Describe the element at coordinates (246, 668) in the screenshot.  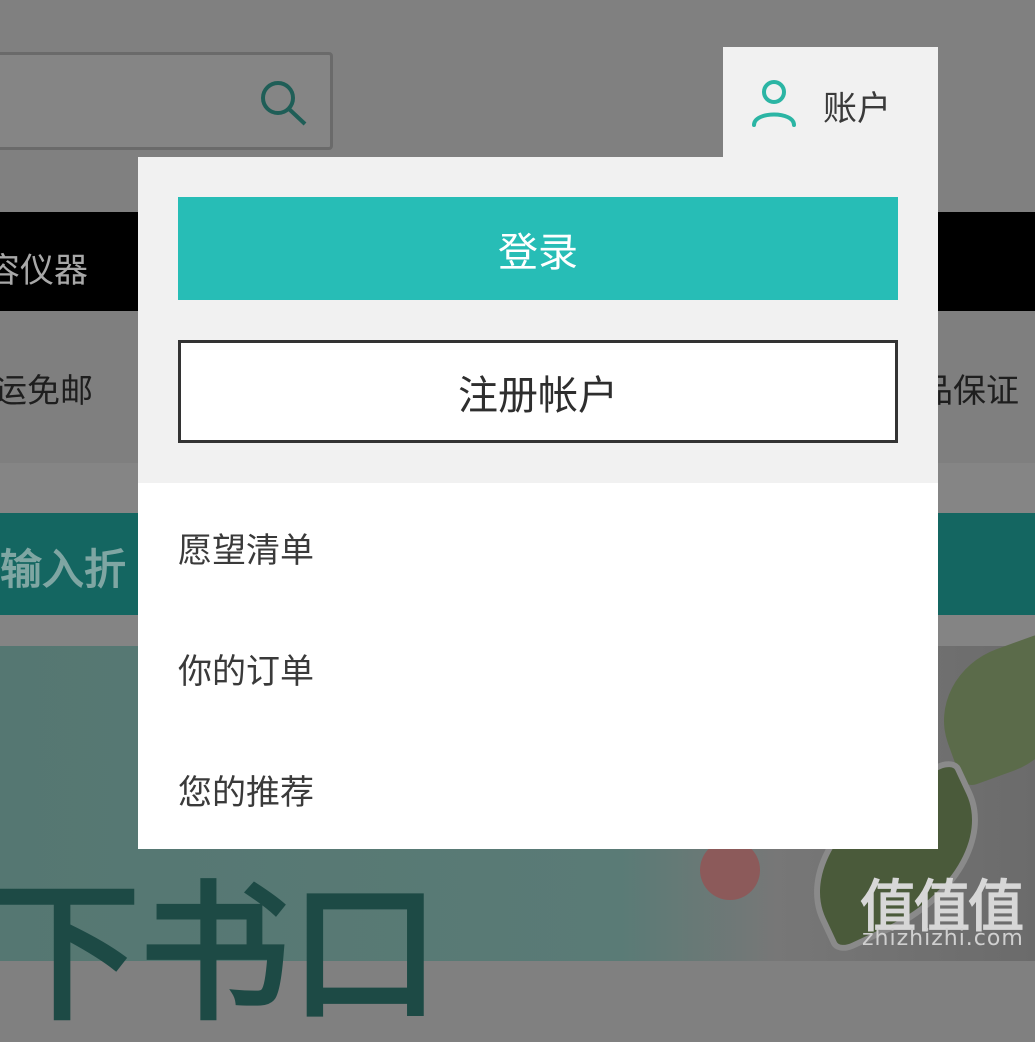
I see `menu-item-orders: 你的订单` at that location.